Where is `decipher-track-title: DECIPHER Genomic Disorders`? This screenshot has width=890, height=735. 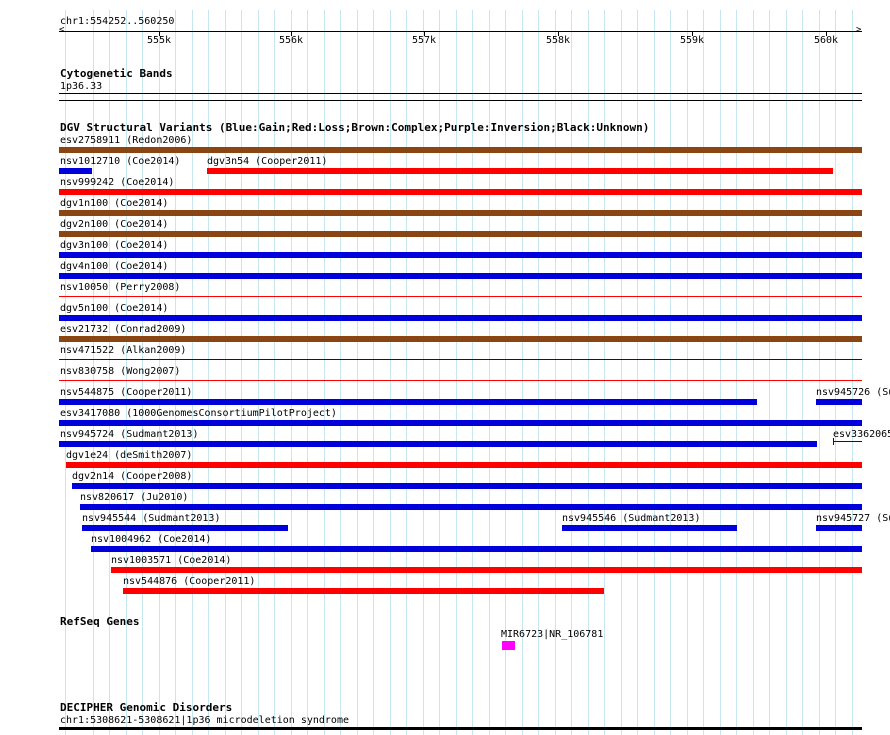 decipher-track-title: DECIPHER Genomic Disorders is located at coordinates (146, 707).